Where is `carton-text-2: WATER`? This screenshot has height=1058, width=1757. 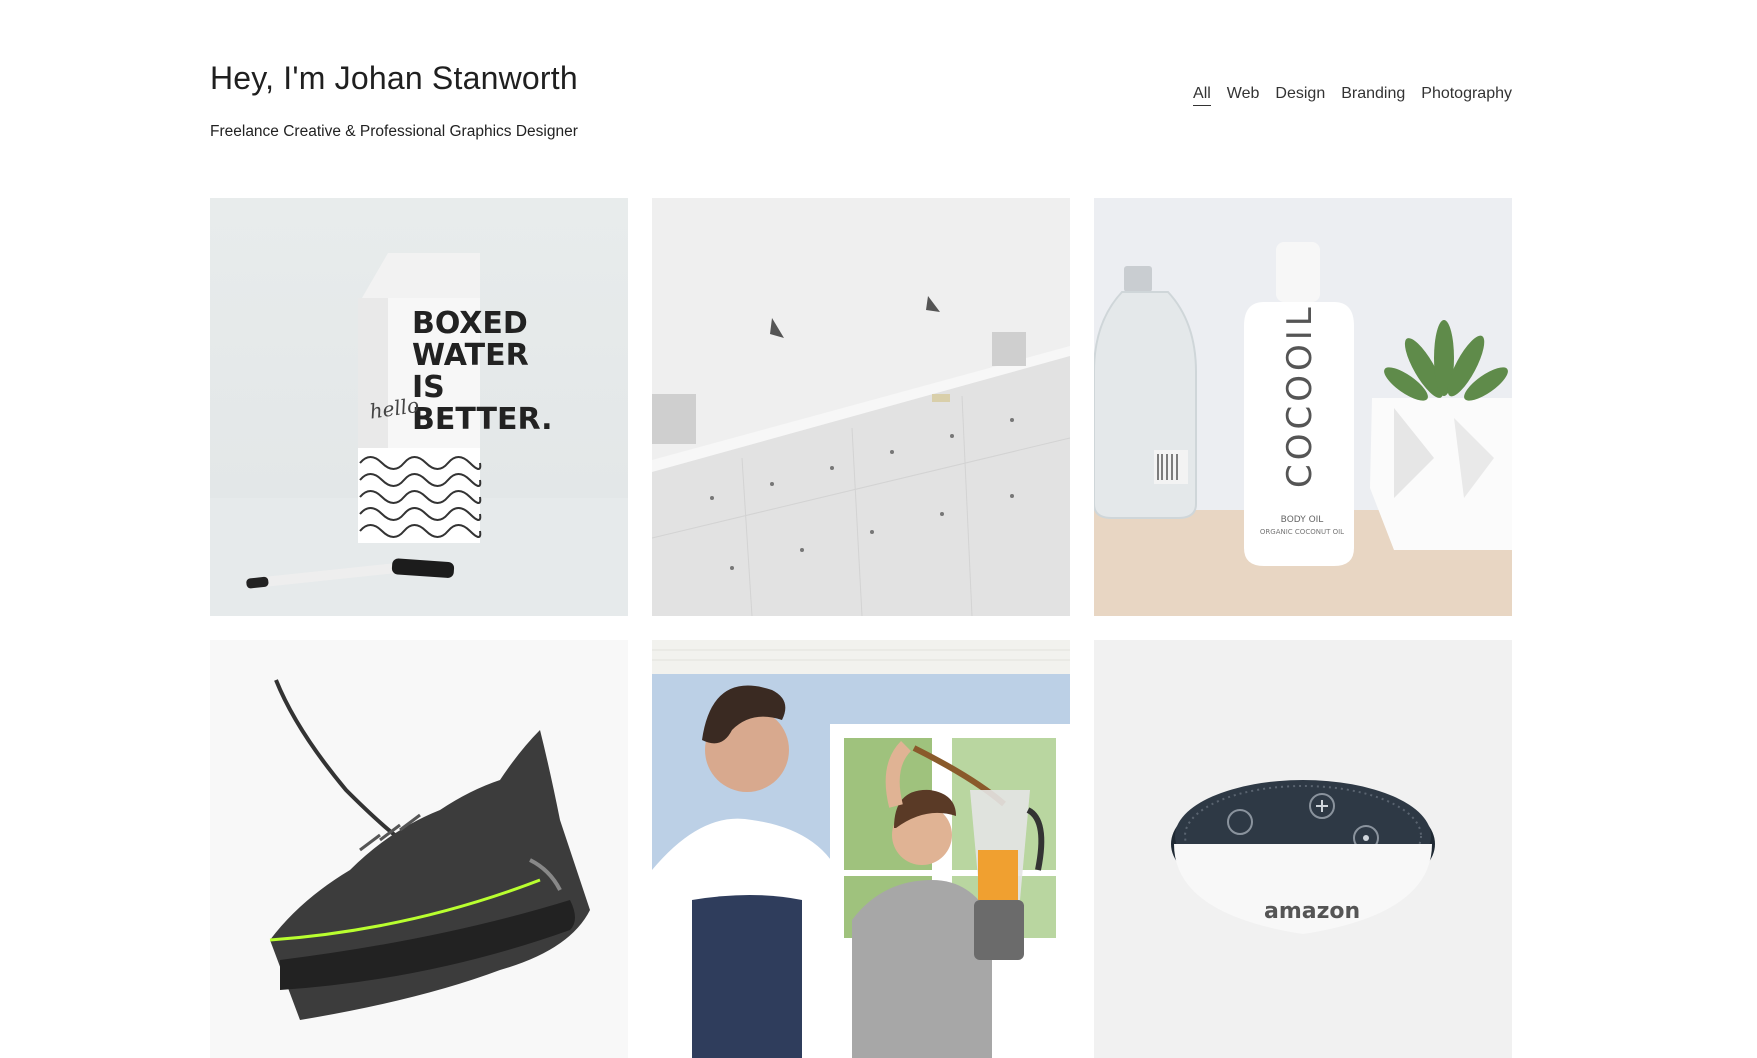 carton-text-2: WATER is located at coordinates (470, 355).